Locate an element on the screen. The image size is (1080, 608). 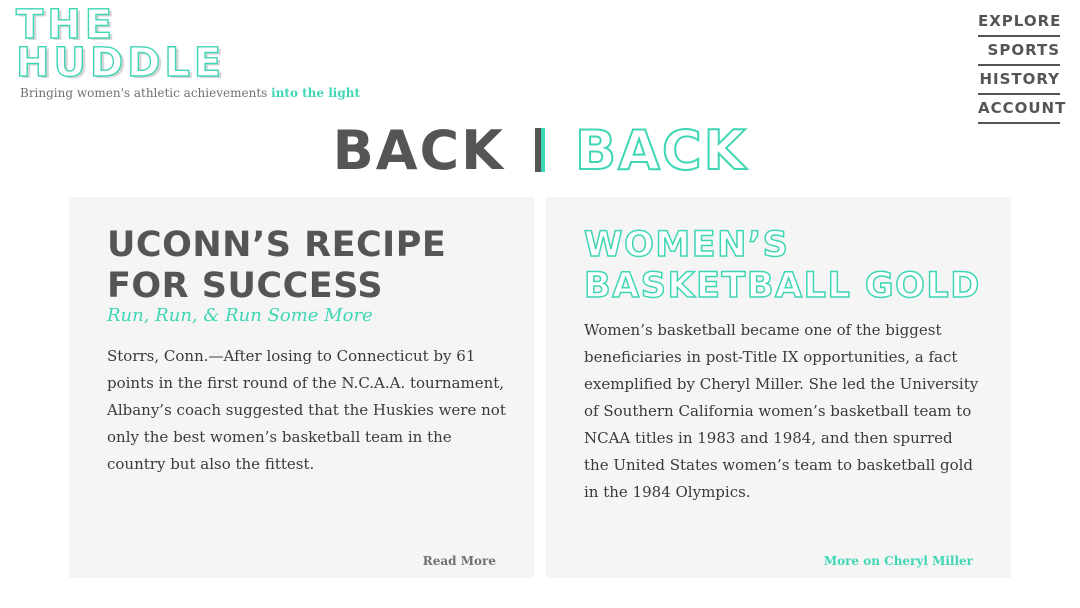
page-headline: BACK BACK is located at coordinates (540, 151).